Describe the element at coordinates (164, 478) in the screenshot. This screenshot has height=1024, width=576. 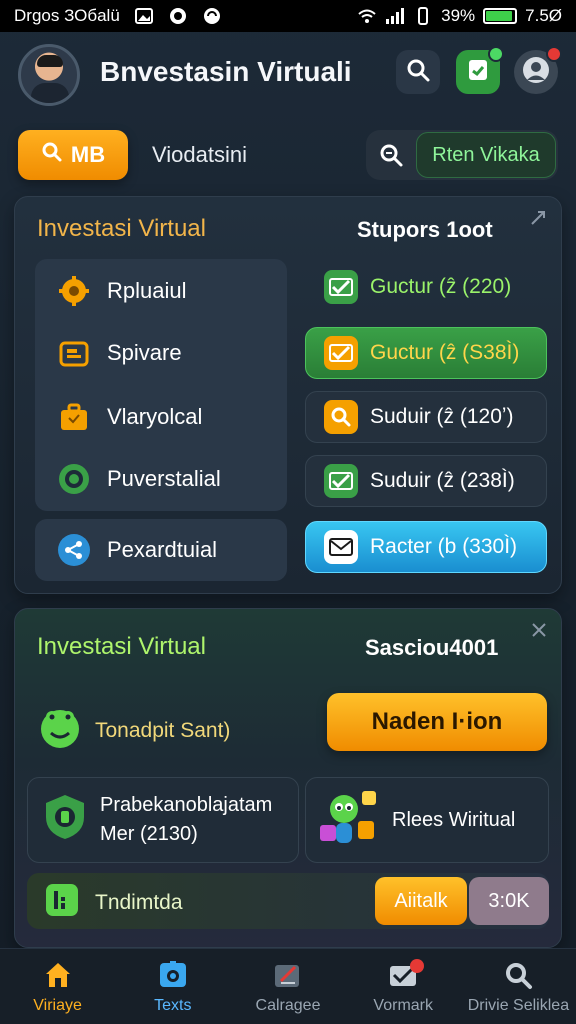
I see `list-item-label: Puverstalial` at that location.